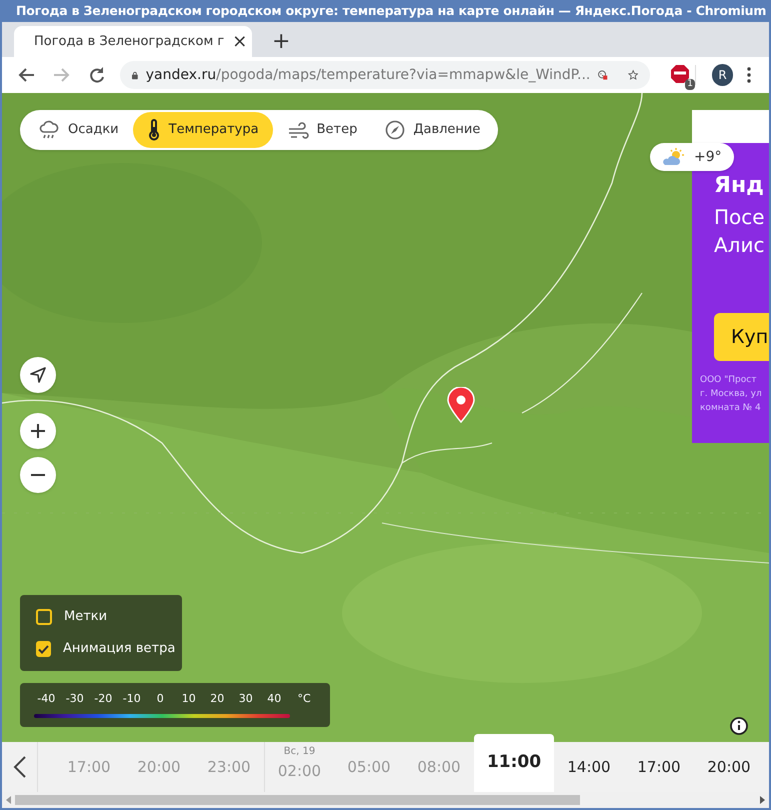 Image resolution: width=771 pixels, height=810 pixels. What do you see at coordinates (680, 74) in the screenshot?
I see `adblock-icon` at bounding box center [680, 74].